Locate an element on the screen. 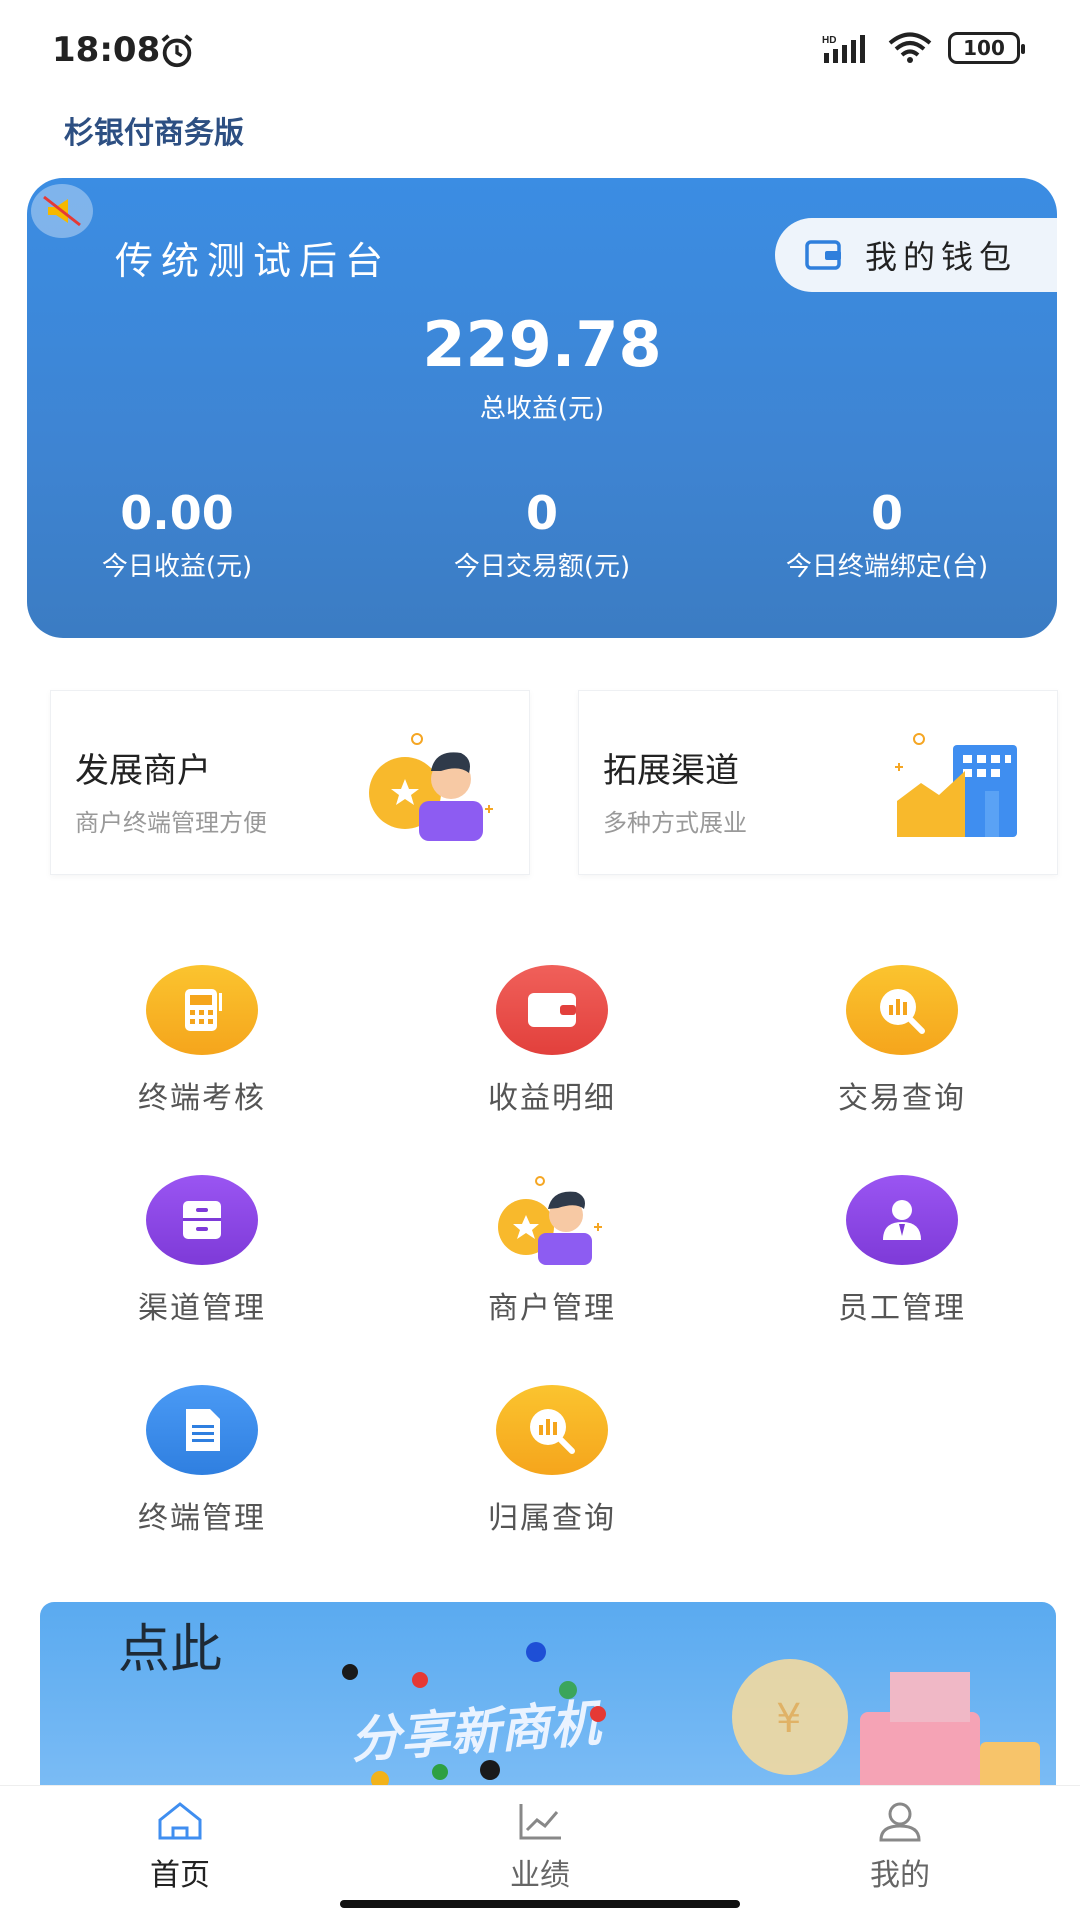 The image size is (1080, 1920). home-icon is located at coordinates (180, 1821).